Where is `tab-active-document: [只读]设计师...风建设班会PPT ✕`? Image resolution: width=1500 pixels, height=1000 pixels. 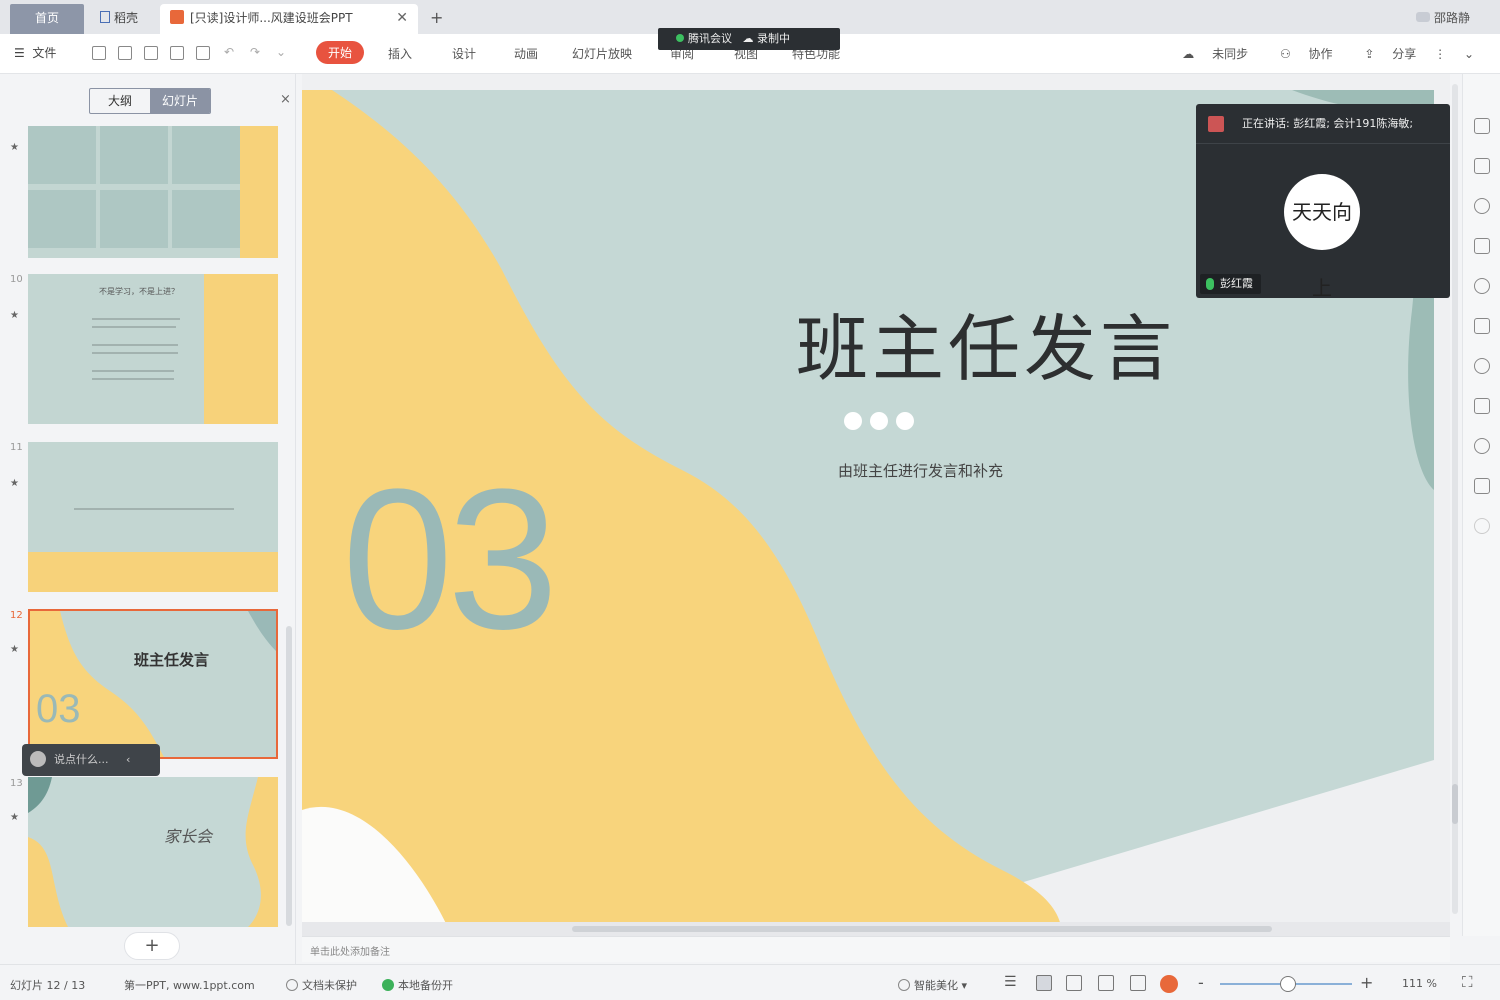 tab-active-document: [只读]设计师...风建设班会PPT ✕ is located at coordinates (289, 19).